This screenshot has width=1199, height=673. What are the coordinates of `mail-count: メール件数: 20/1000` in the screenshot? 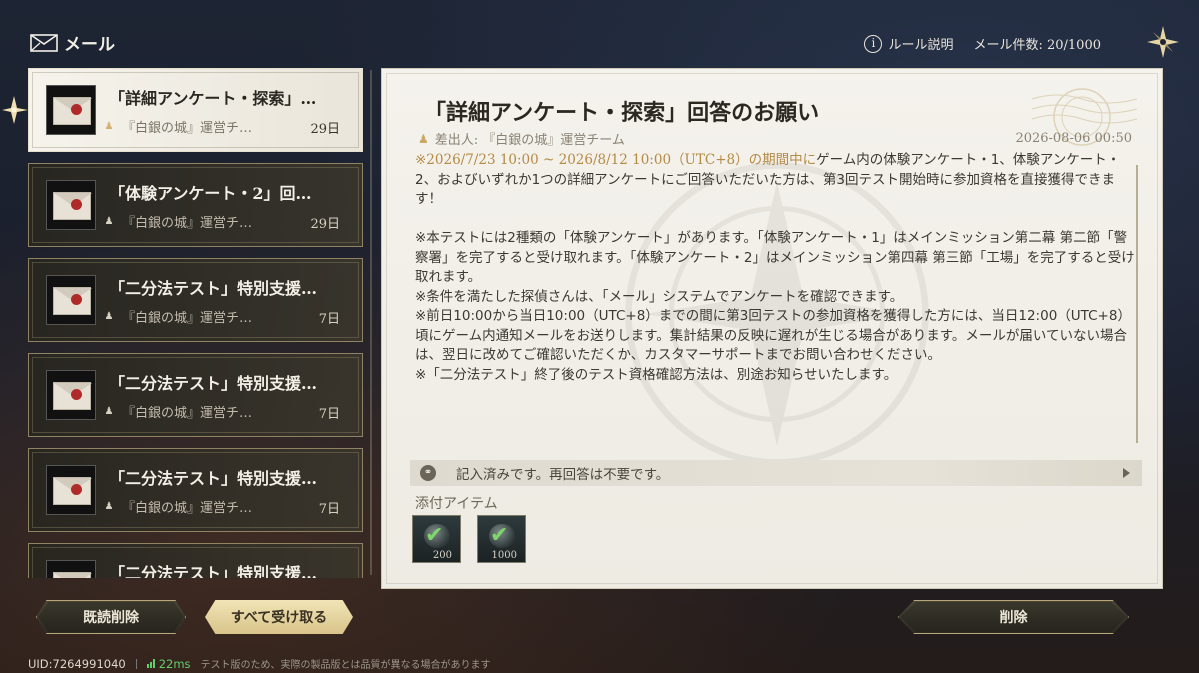 It's located at (1037, 45).